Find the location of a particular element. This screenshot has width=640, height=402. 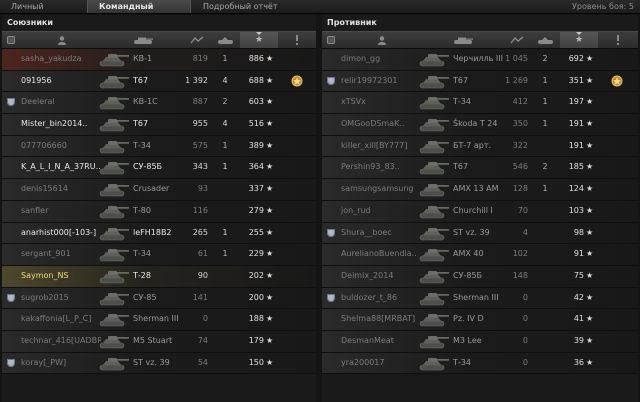

player-row: jon_rud Churchill I 70 103 ★ is located at coordinates (480, 211).